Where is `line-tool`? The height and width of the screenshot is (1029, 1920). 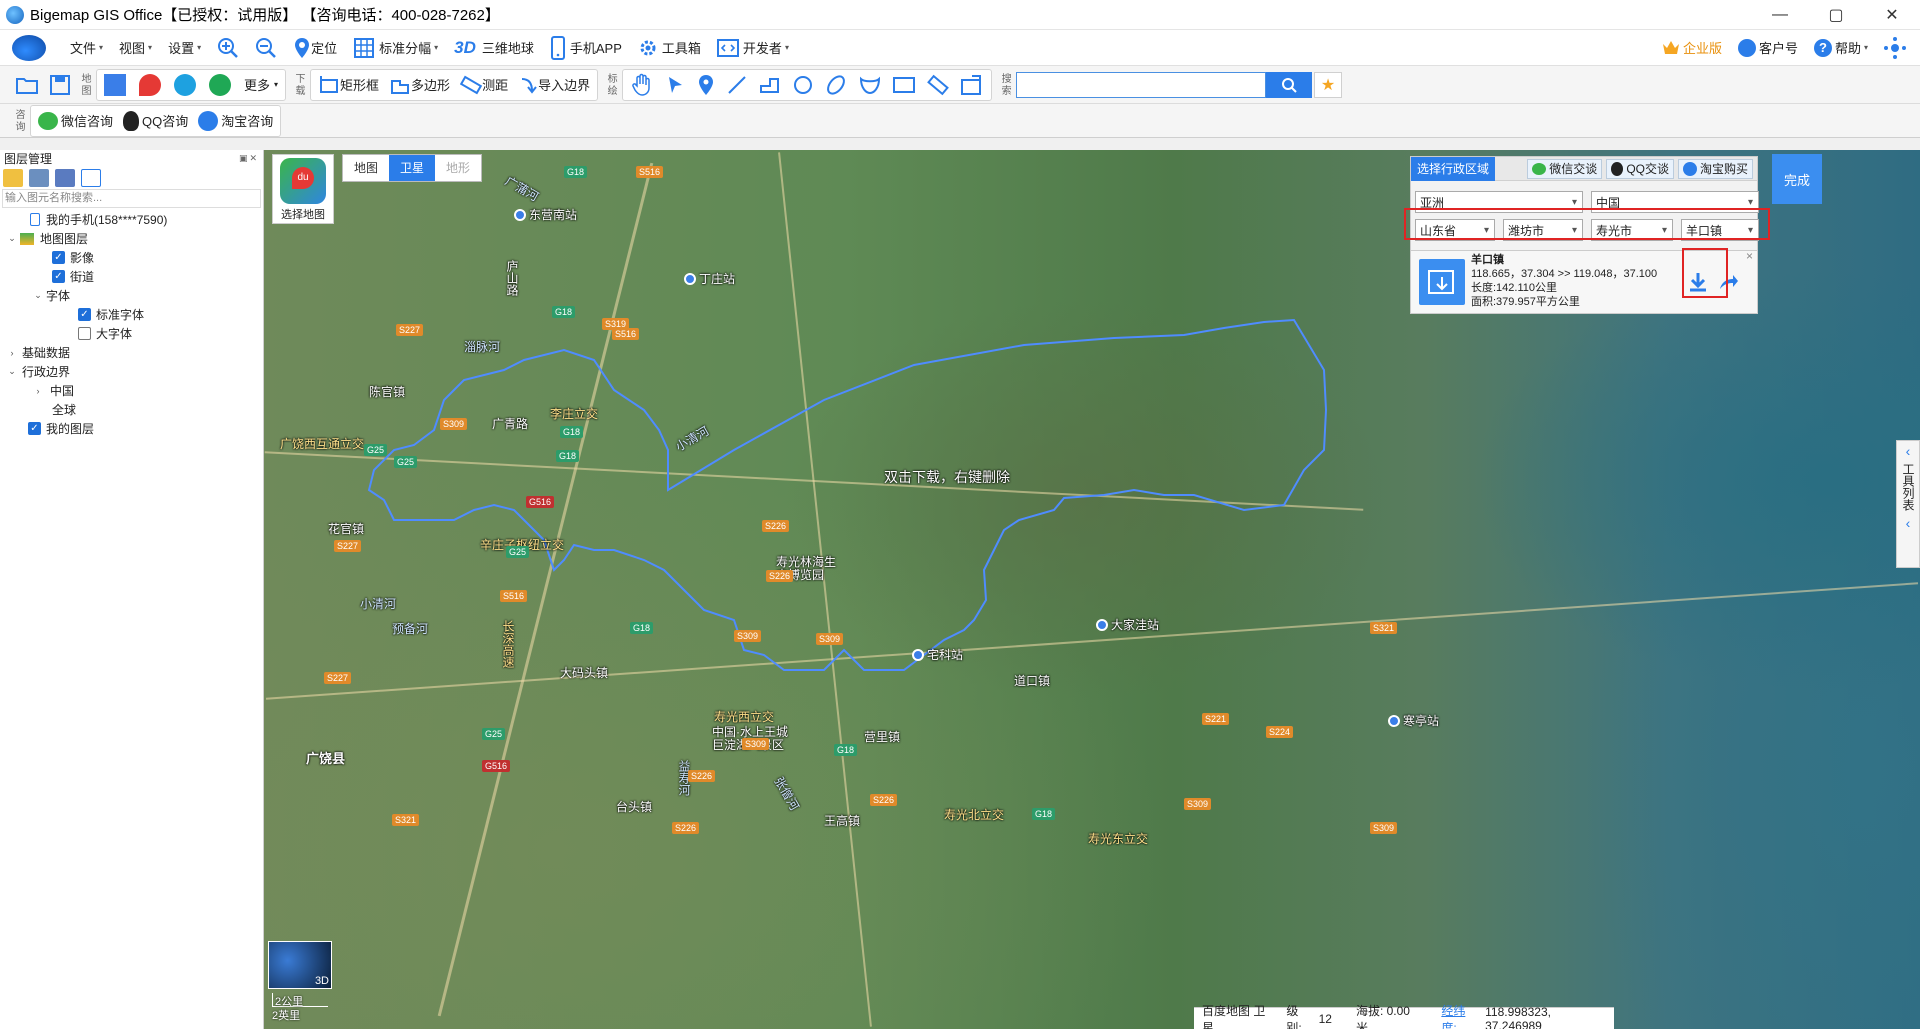
line-tool is located at coordinates (737, 85).